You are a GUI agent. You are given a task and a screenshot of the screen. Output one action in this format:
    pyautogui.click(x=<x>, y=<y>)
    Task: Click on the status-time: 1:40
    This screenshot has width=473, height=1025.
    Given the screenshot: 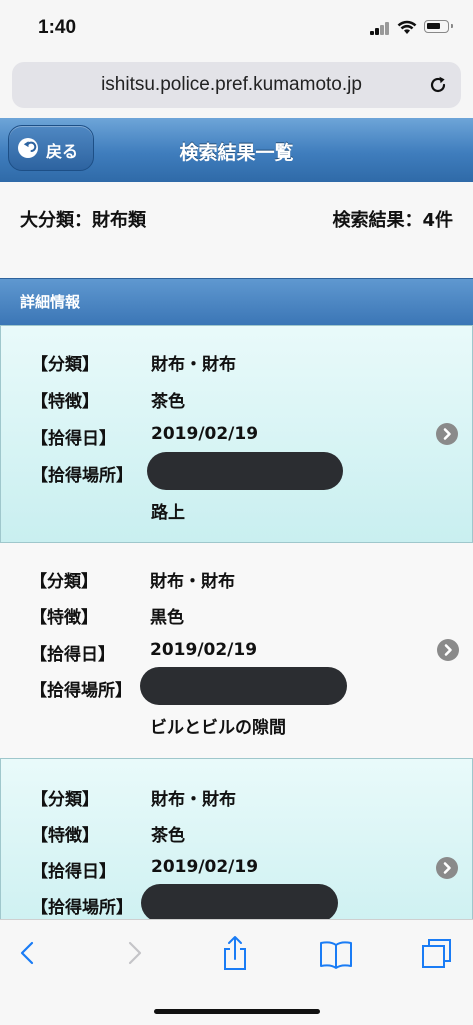 What is the action you would take?
    pyautogui.click(x=57, y=27)
    